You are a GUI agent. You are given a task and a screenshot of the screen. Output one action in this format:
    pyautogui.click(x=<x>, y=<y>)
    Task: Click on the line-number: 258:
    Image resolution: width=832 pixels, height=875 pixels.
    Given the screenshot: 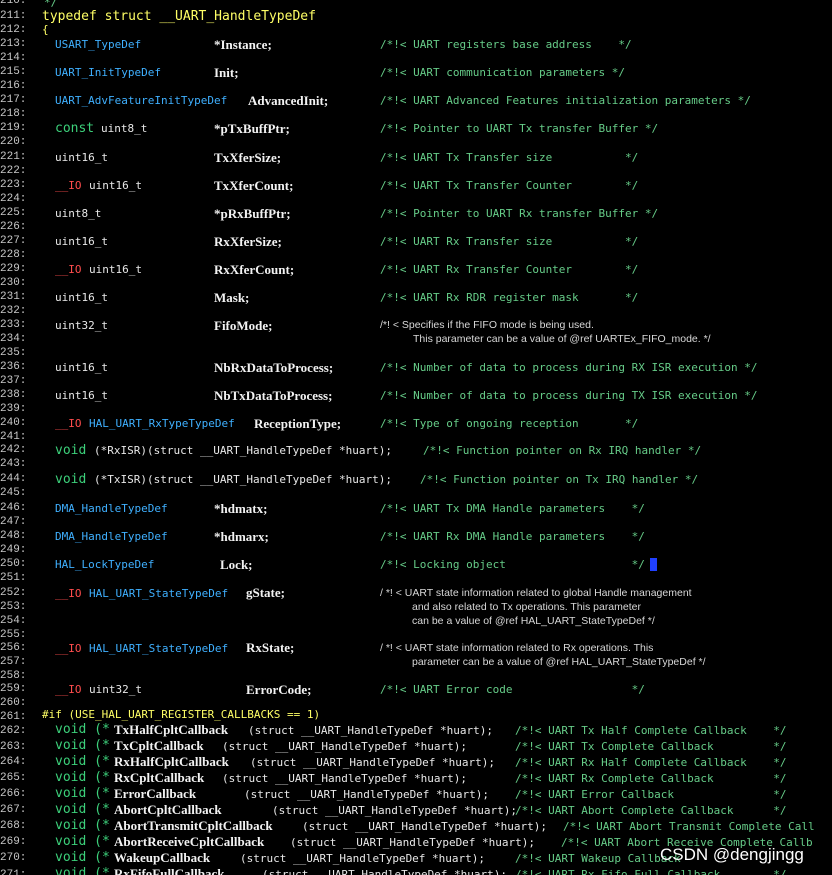 What is the action you would take?
    pyautogui.click(x=13, y=676)
    